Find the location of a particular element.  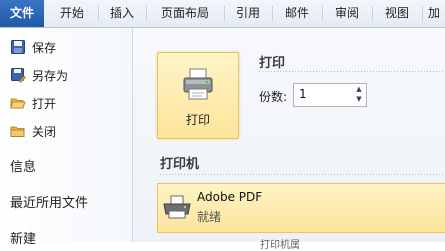

tab-mailings: 邮件 is located at coordinates (297, 13).